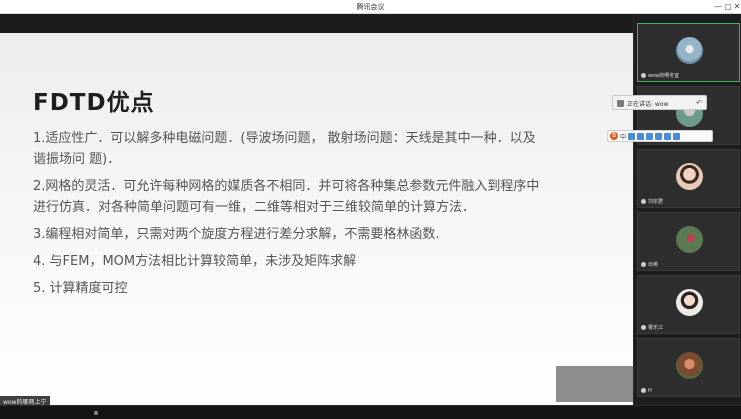 This screenshot has height=419, width=741. Describe the element at coordinates (687, 209) in the screenshot. I see `participants-panel: wow的啊冬宜 王北 刘宗君 出英 曹乐江 H` at that location.